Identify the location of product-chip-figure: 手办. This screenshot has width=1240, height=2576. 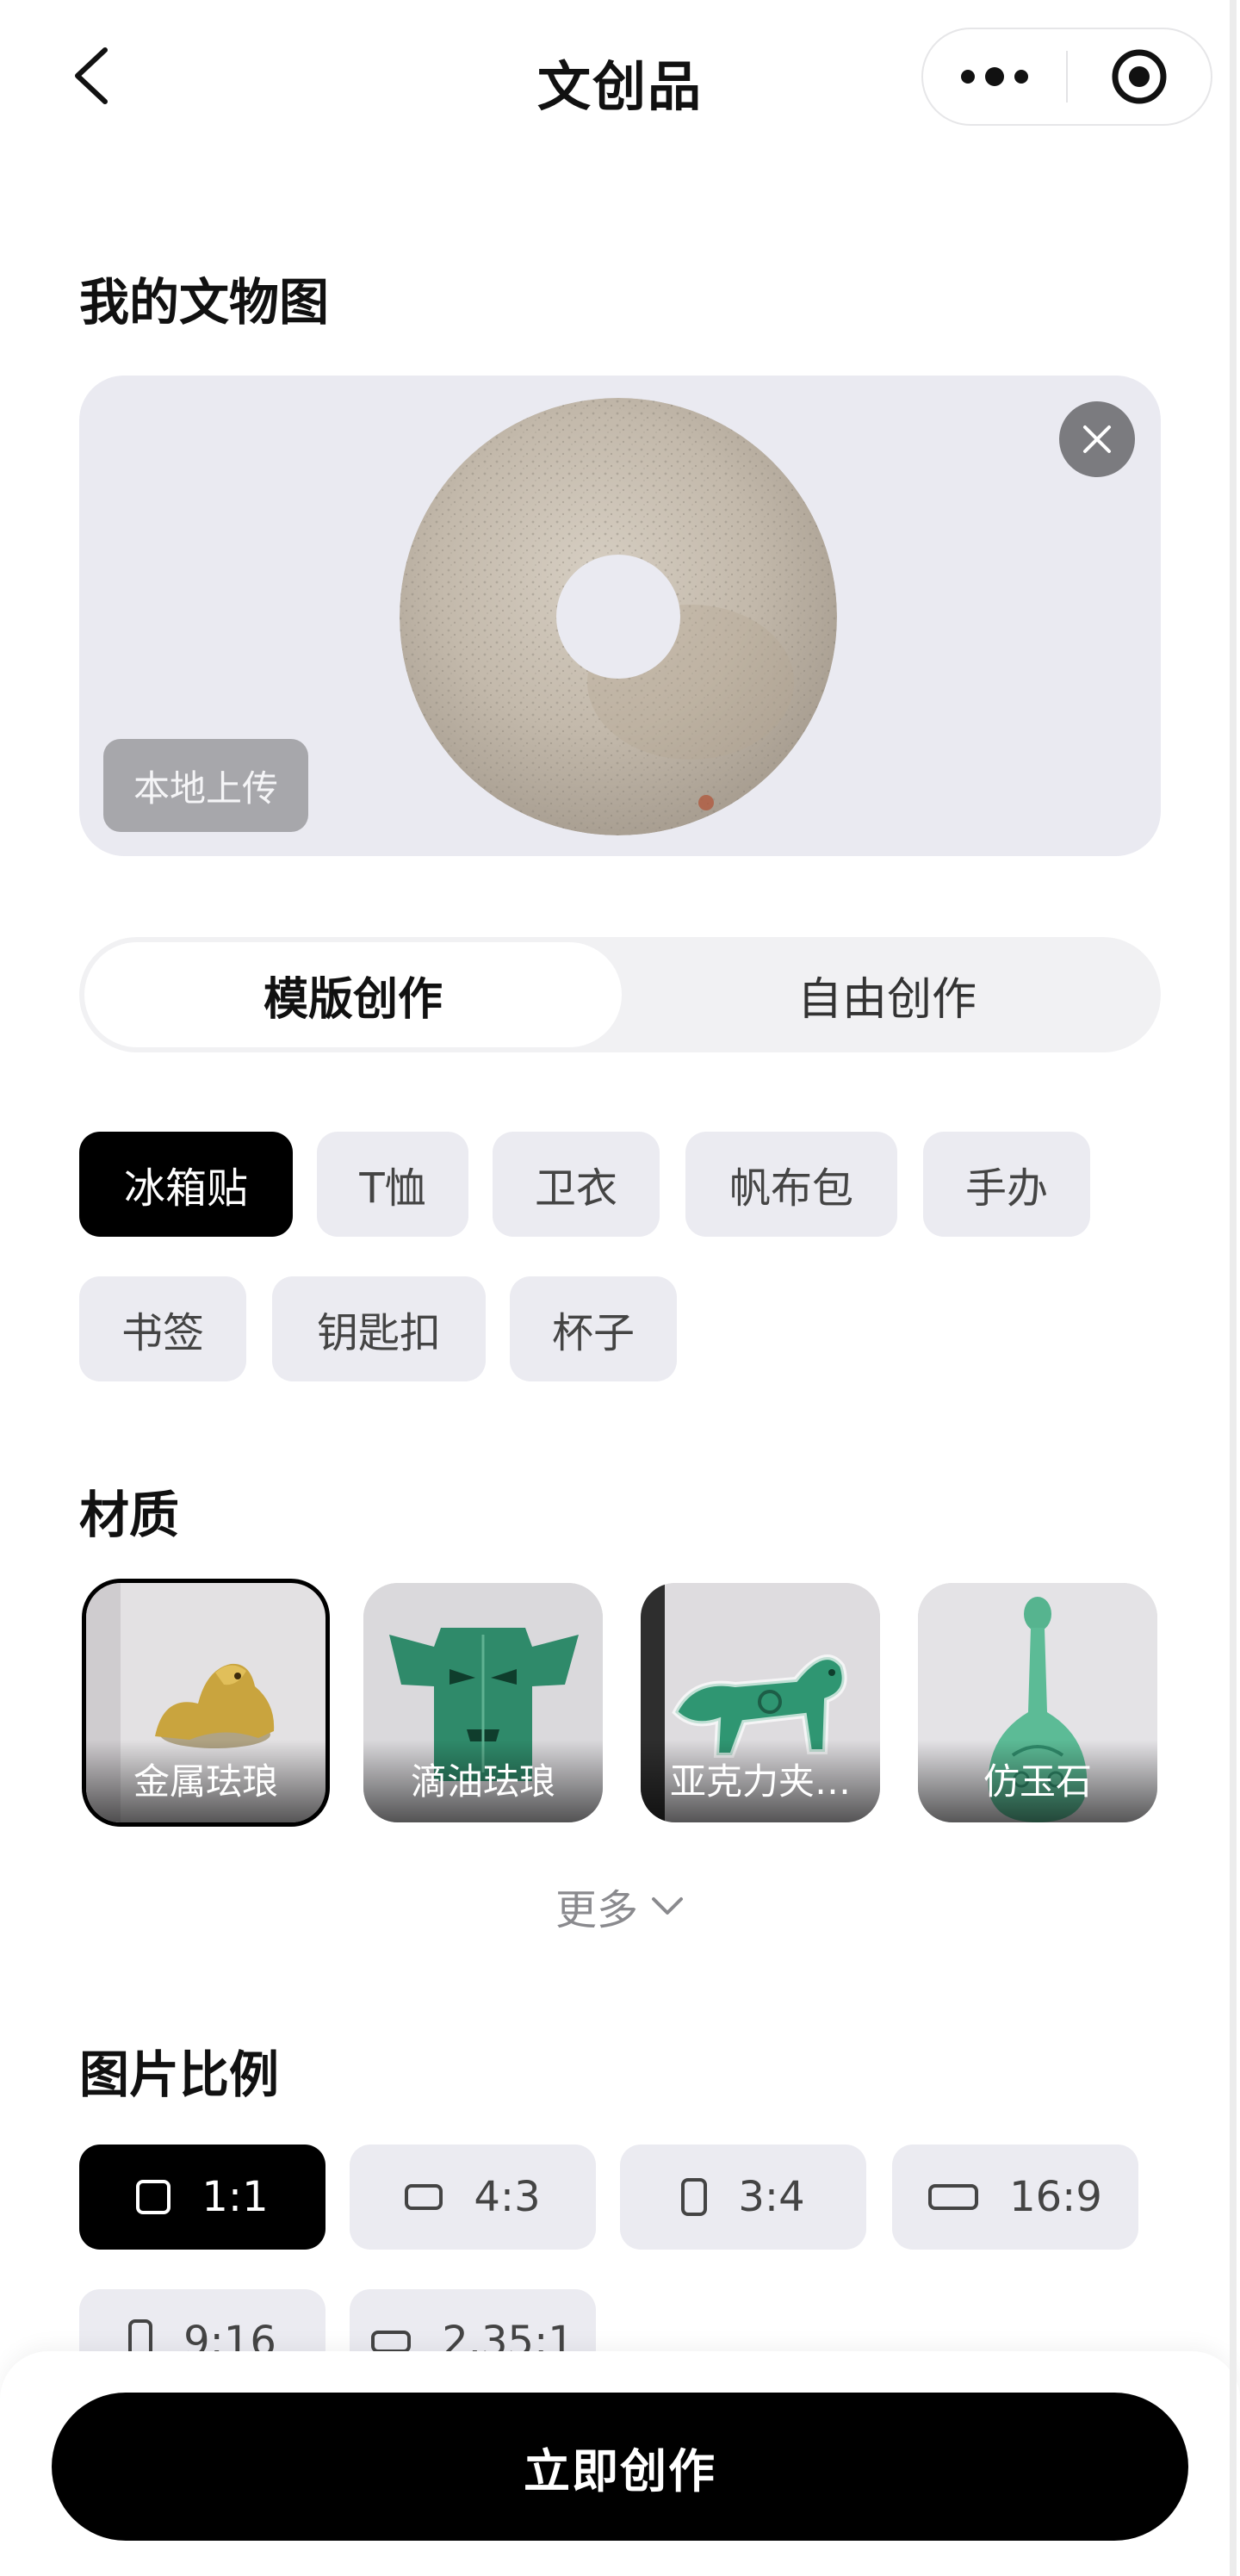
(1007, 1184).